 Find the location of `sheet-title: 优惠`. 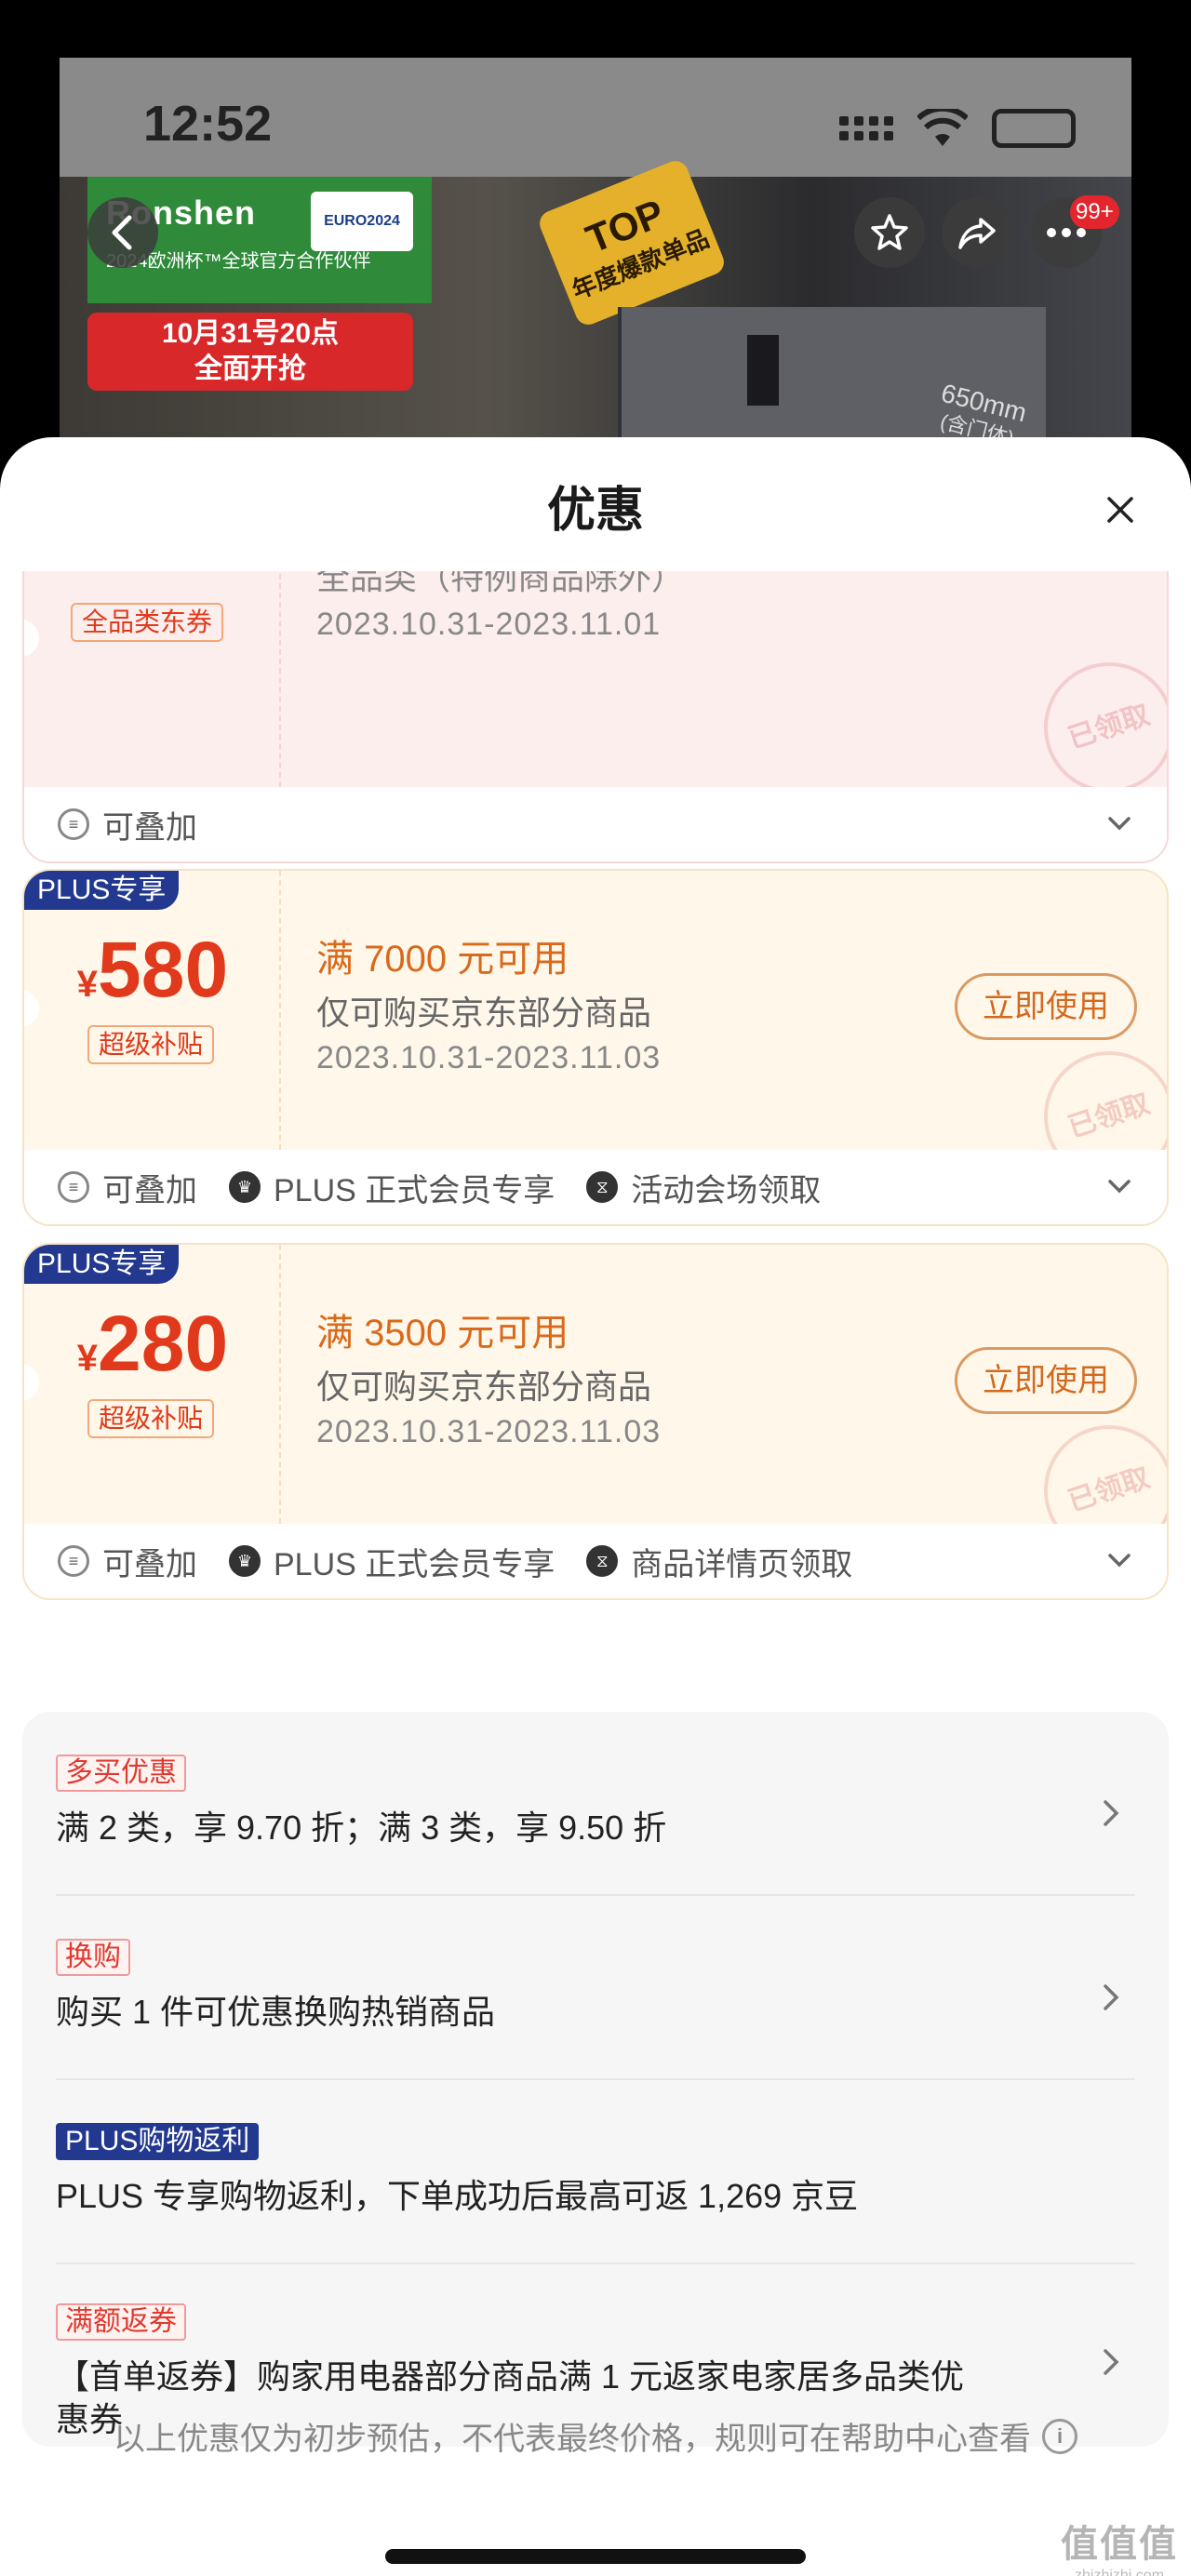

sheet-title: 优惠 is located at coordinates (595, 511).